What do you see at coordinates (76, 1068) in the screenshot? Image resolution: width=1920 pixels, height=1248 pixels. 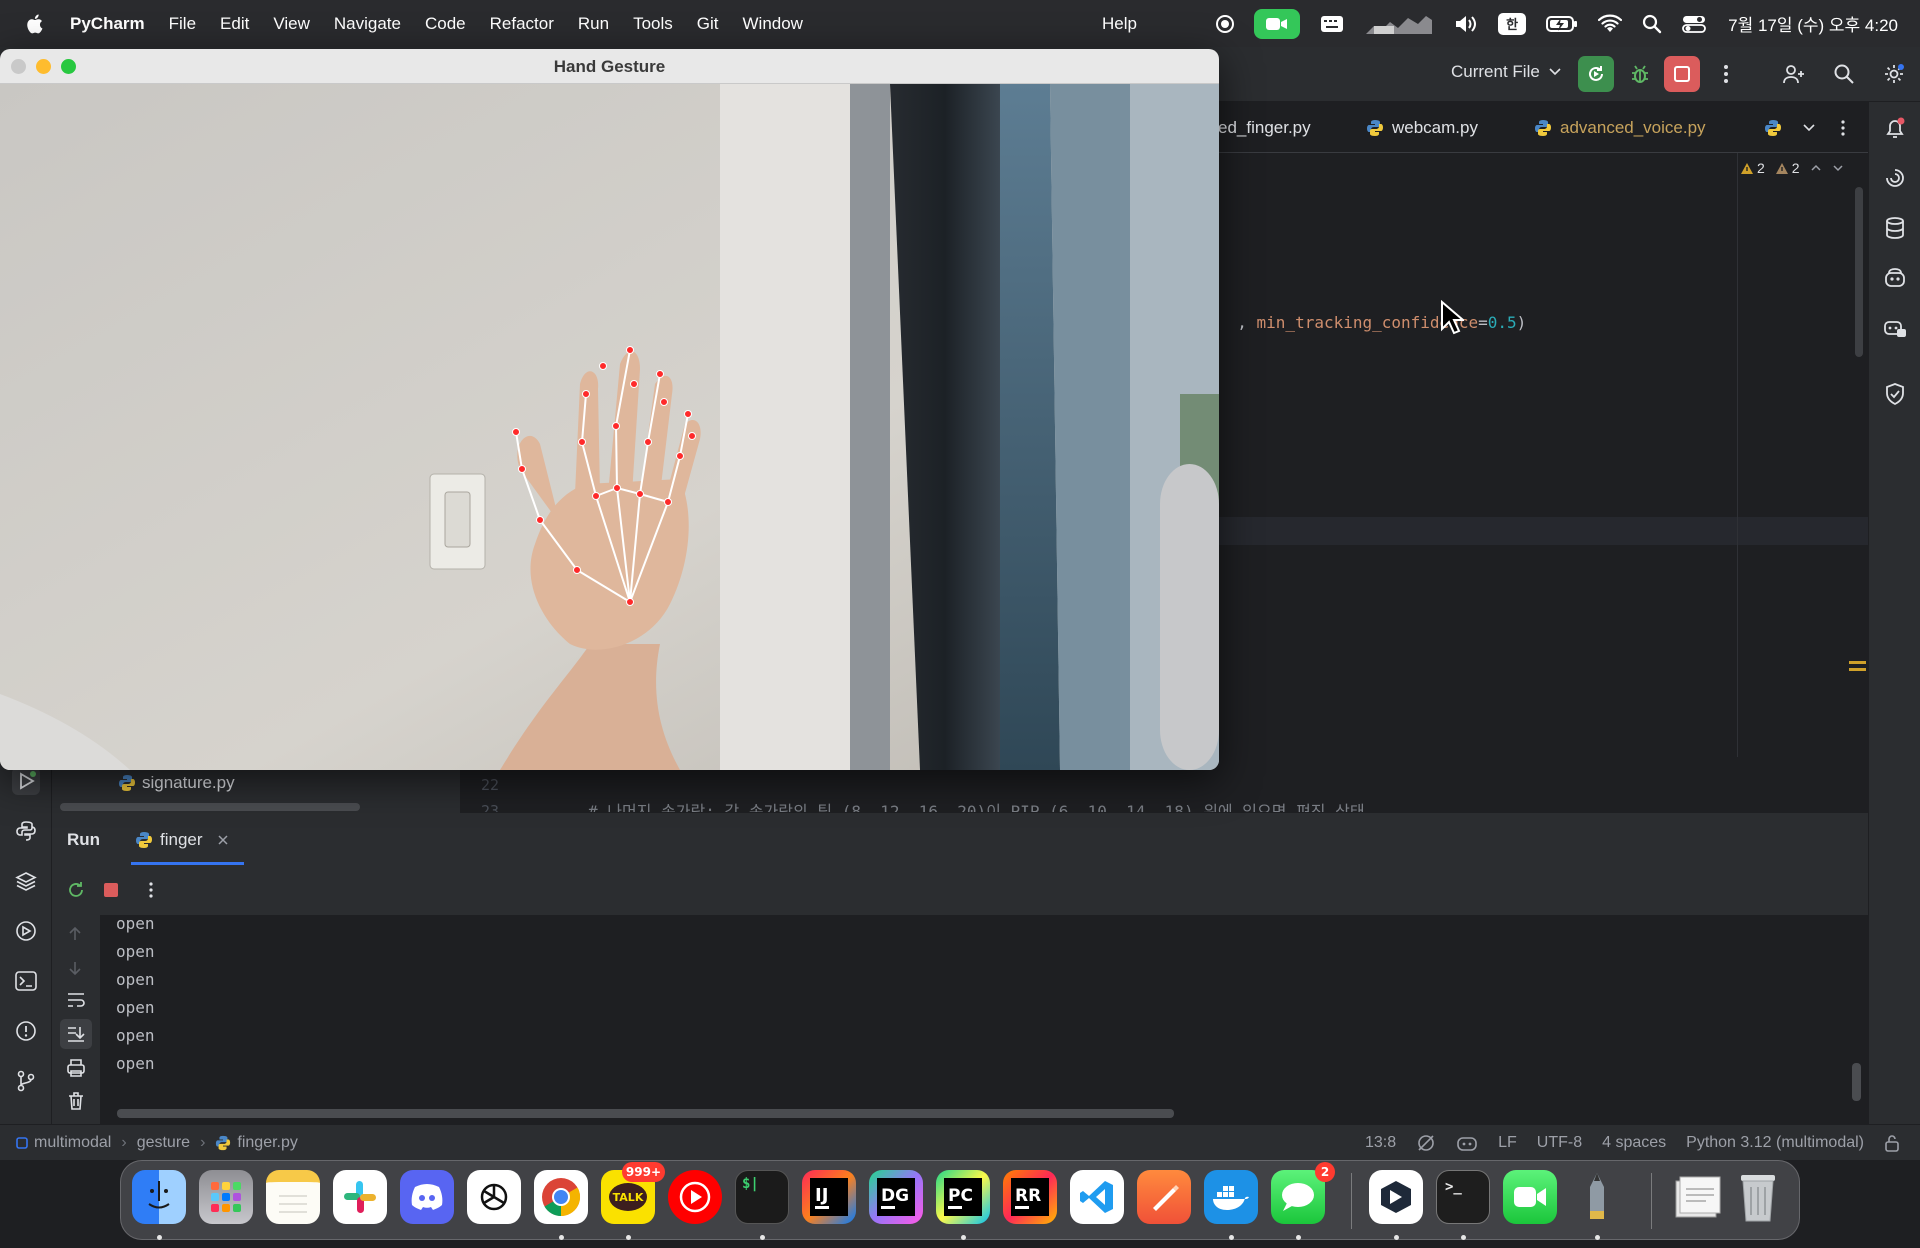 I see `print-icon` at bounding box center [76, 1068].